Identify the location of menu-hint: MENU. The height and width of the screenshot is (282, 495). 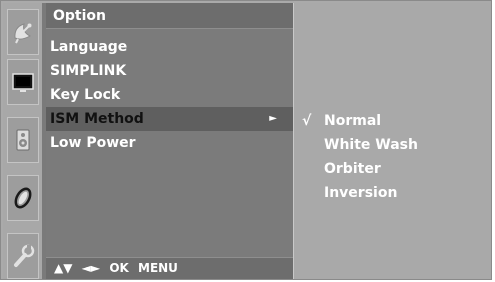
(158, 268).